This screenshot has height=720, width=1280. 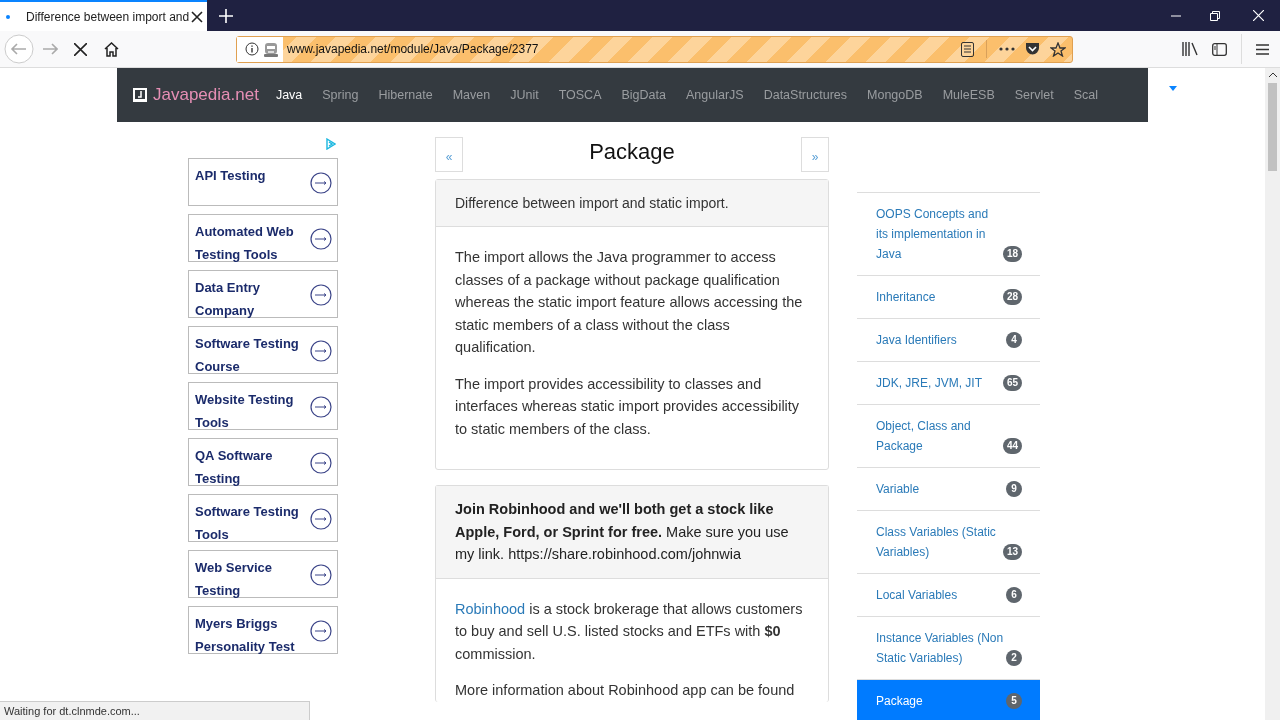 I want to click on url-text: www.javapedia.net/module/Java/Package/2377, so click(x=413, y=49).